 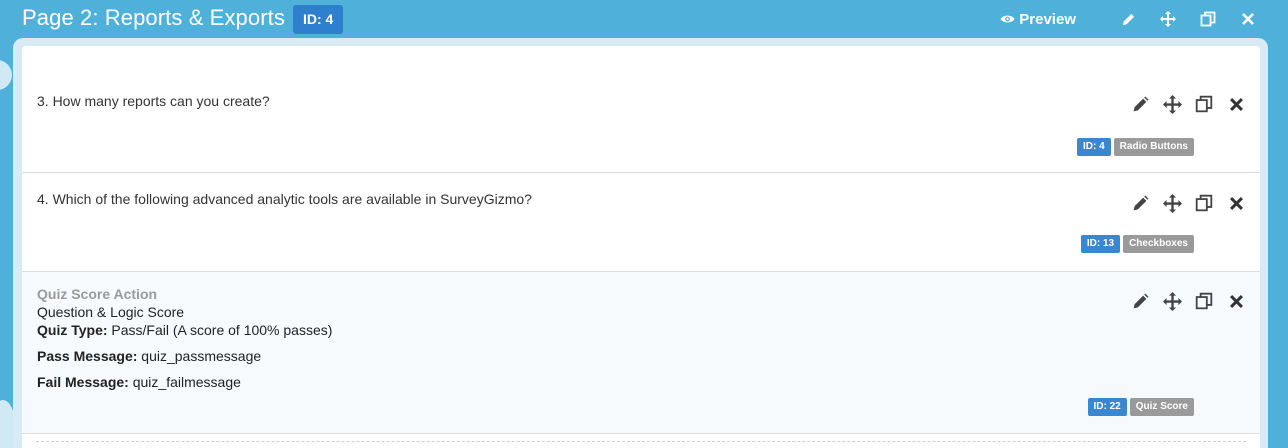 I want to click on question-type-badge: Checkboxes, so click(x=1158, y=244).